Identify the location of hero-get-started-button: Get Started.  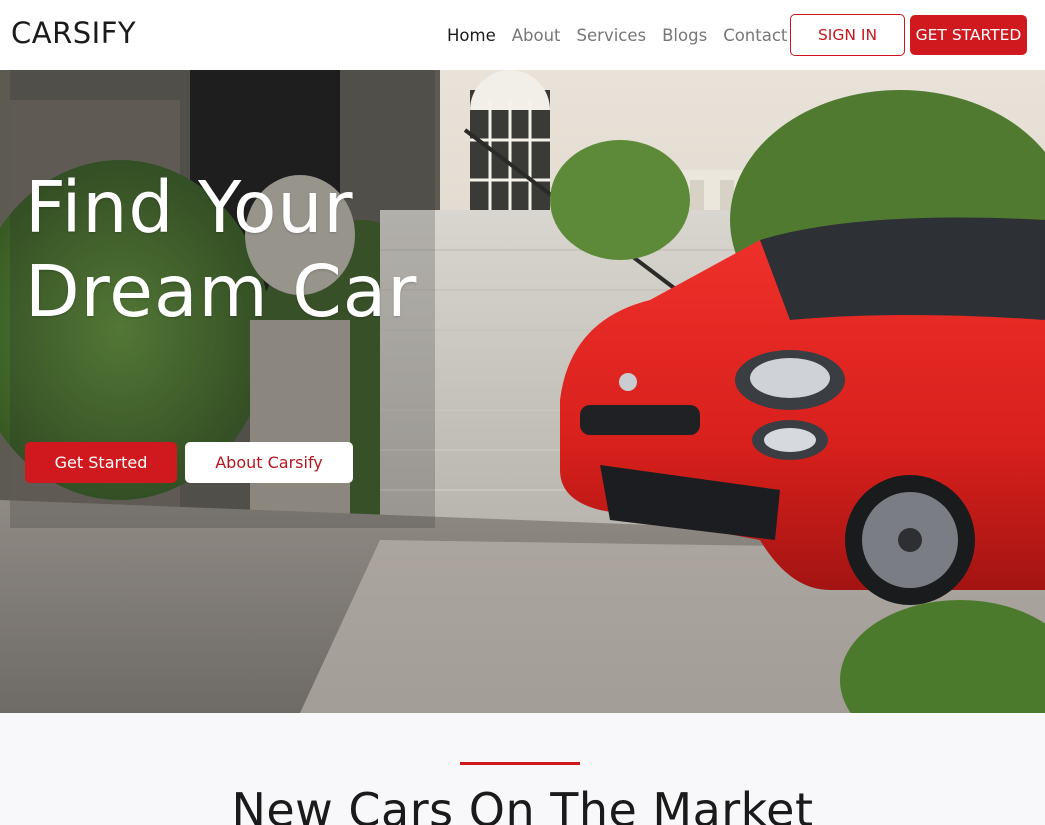
(101, 462).